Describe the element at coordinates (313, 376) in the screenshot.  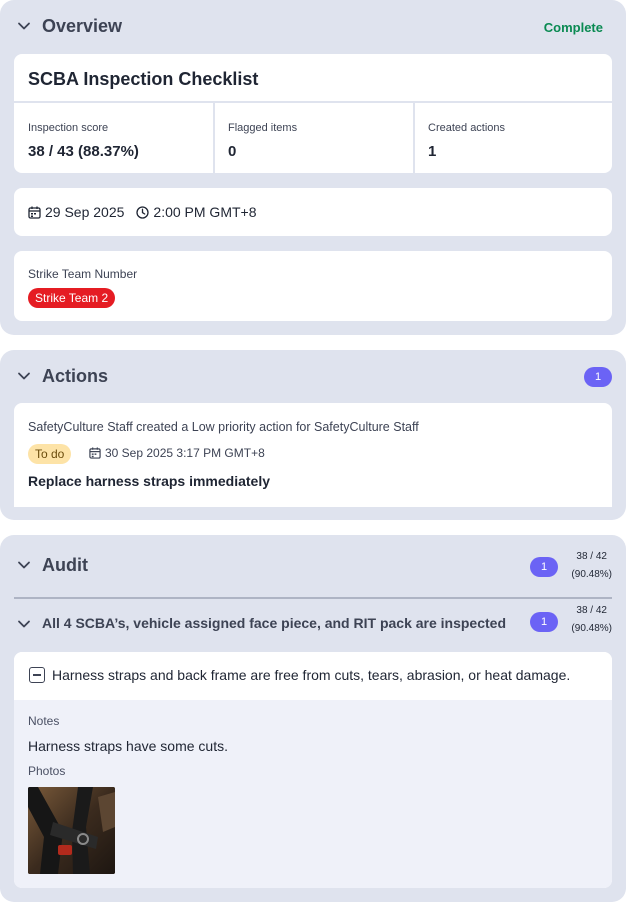
I see `actions-header: Actions` at that location.